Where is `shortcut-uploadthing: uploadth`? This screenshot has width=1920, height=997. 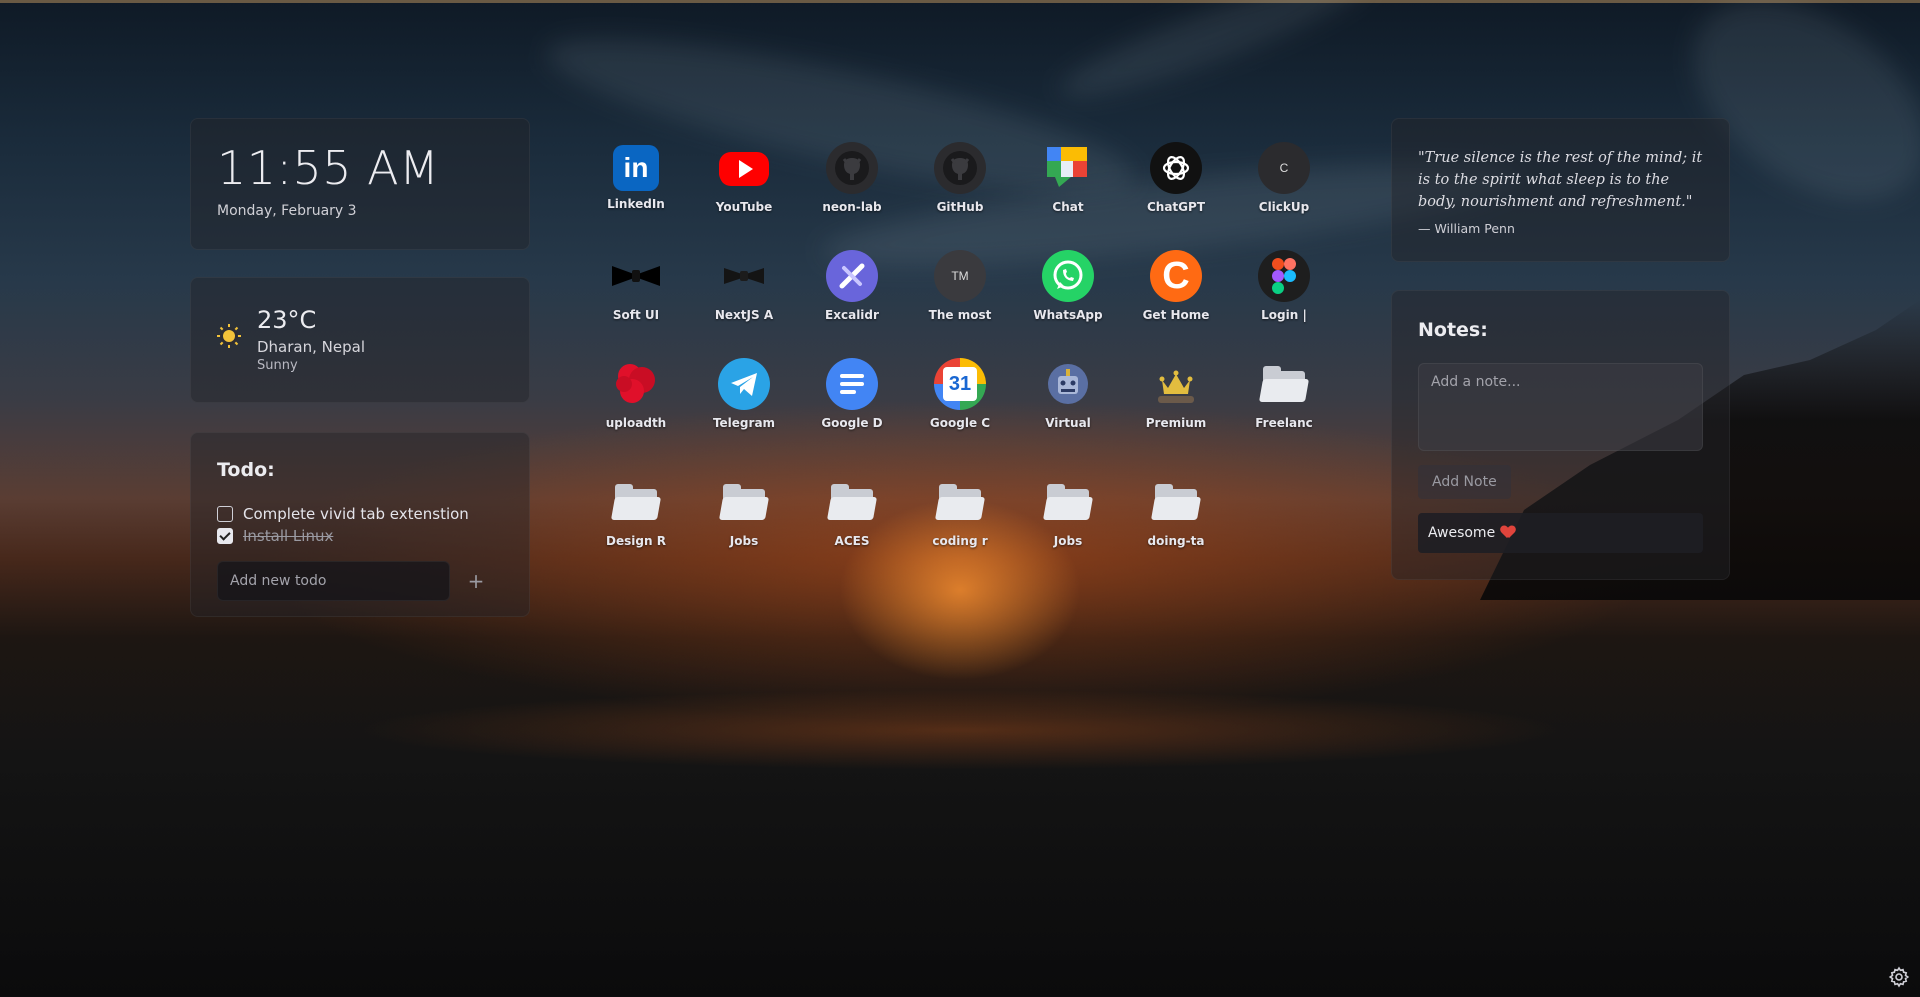
shortcut-uploadthing: uploadth is located at coordinates (636, 394).